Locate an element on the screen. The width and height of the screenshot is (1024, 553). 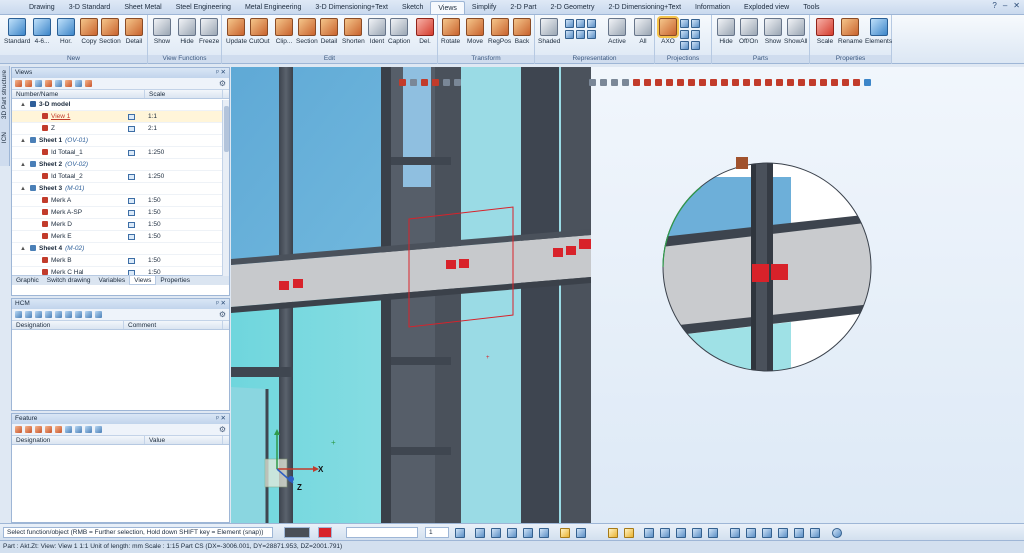
menu-tab-simplify: Simplify is located at coordinates (484, 7).